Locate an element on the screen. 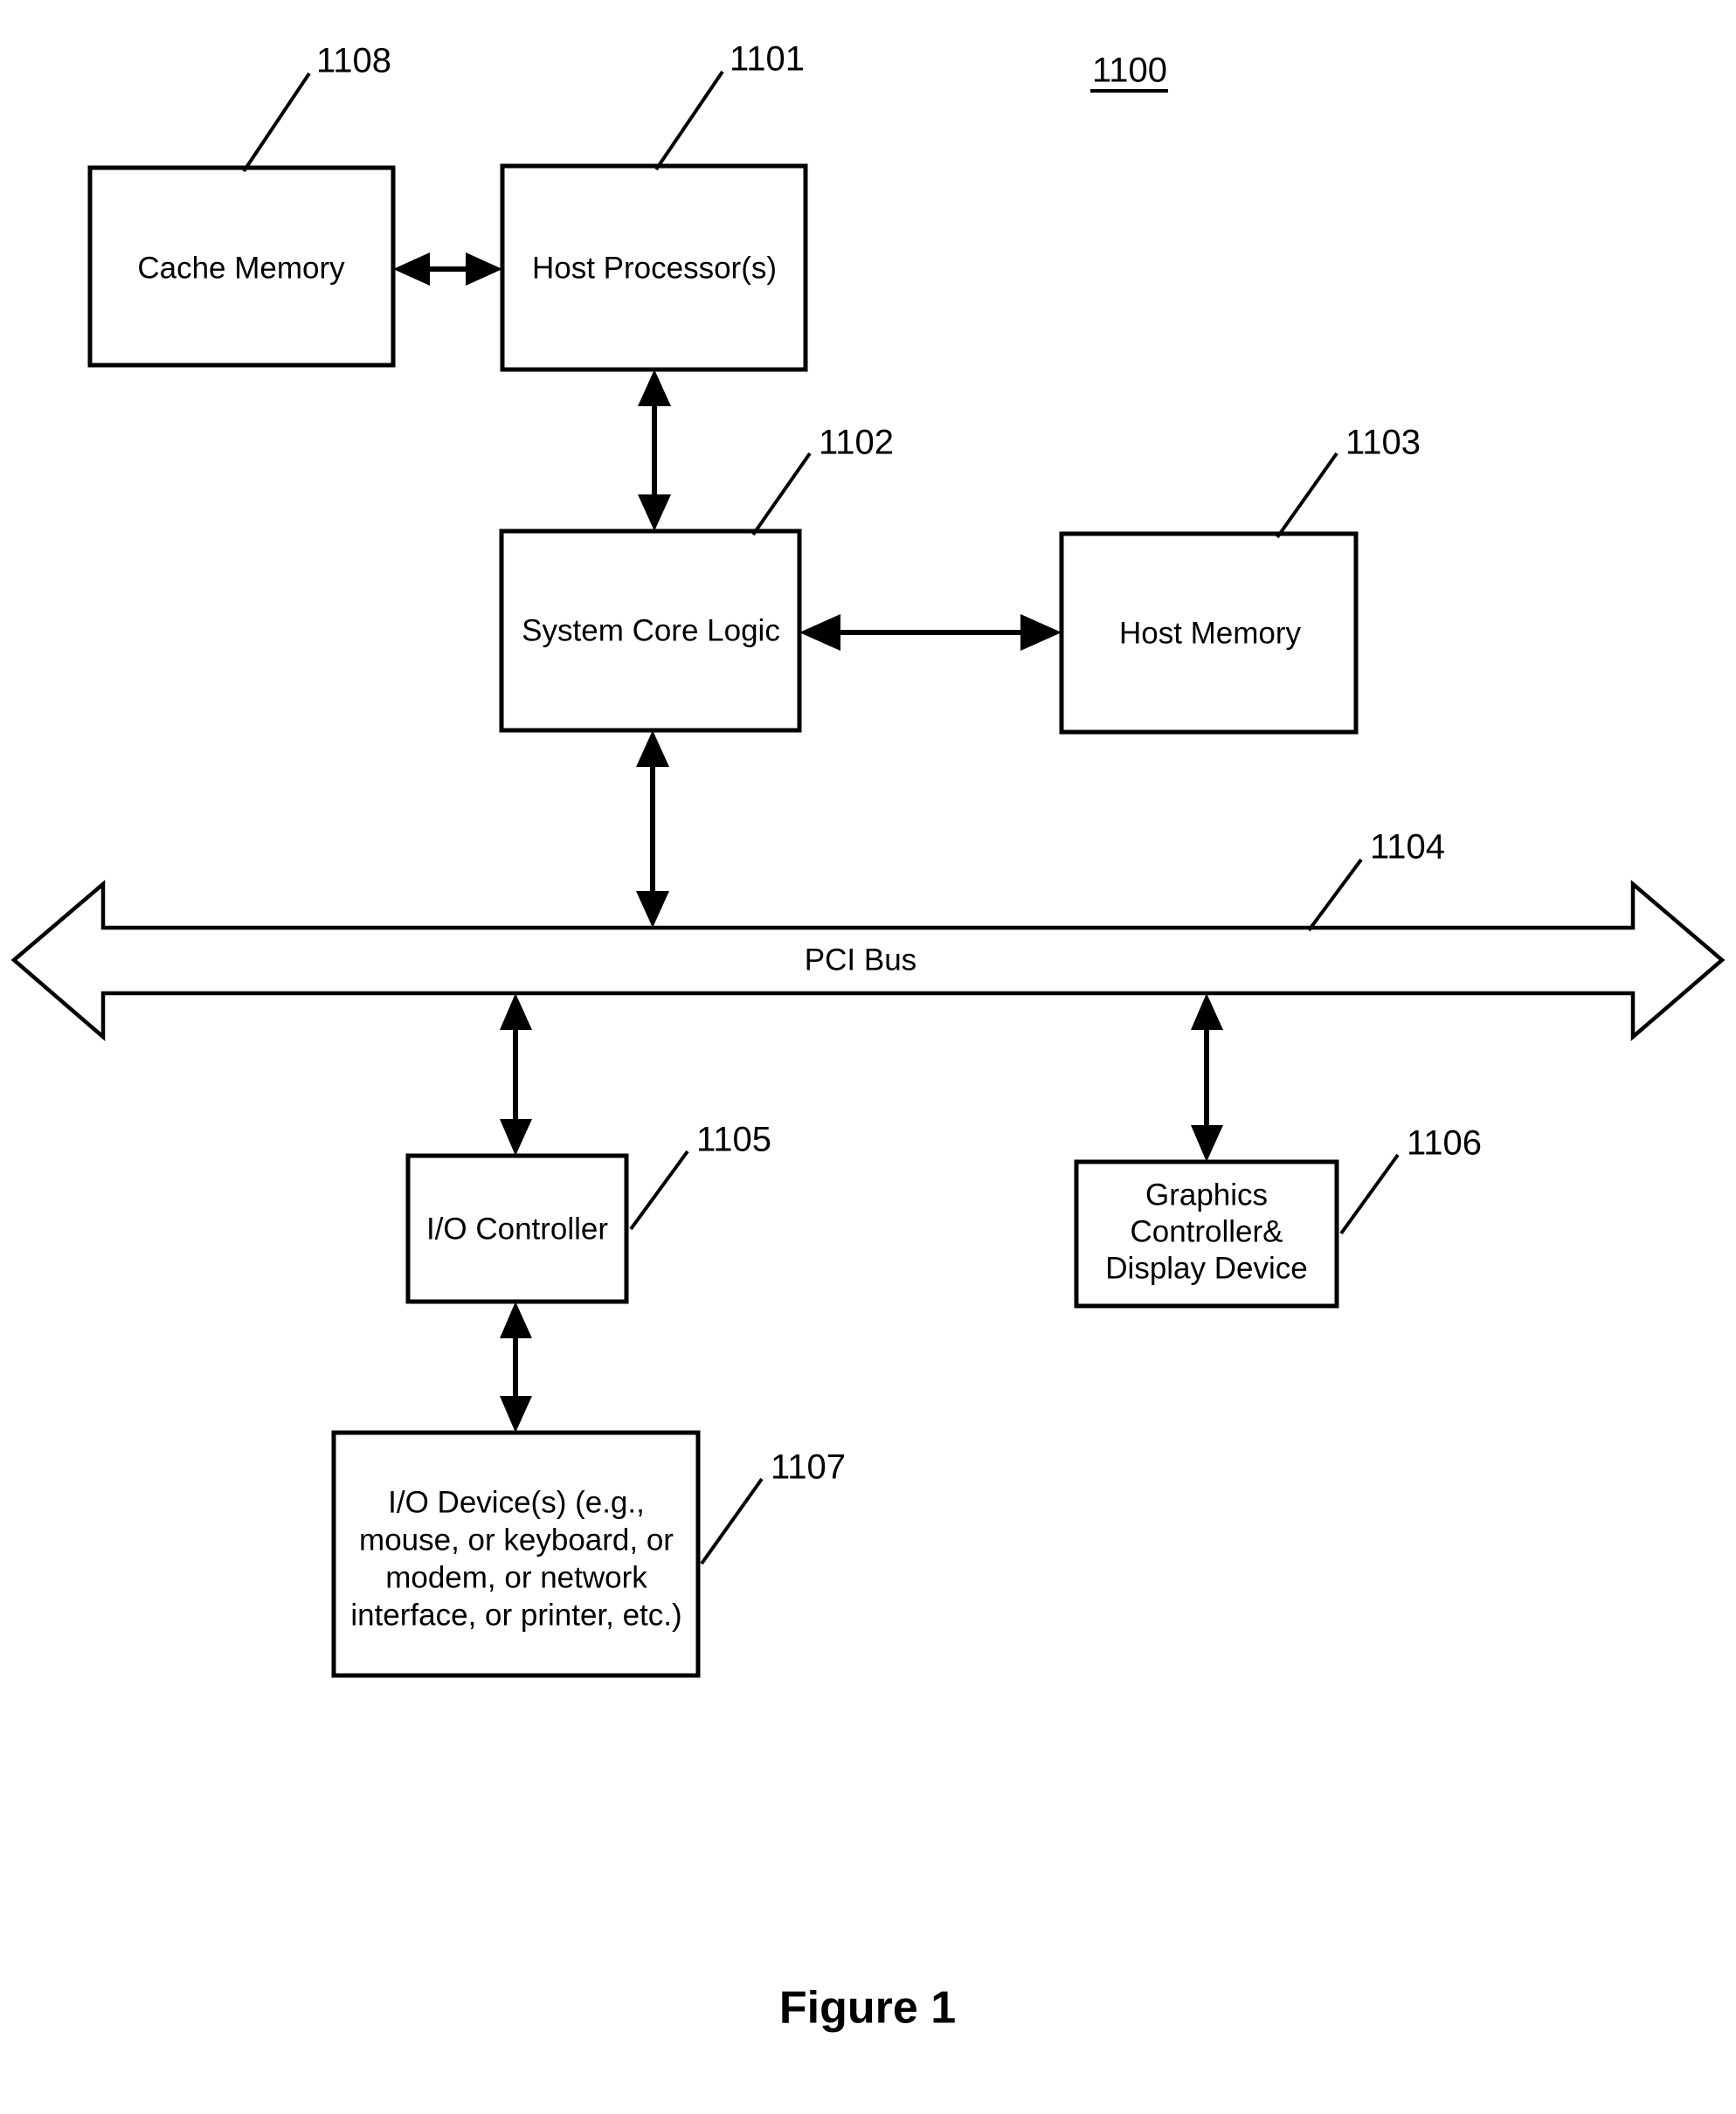 This screenshot has height=2114, width=1736. block-host-memory: Host Memory is located at coordinates (1209, 633).